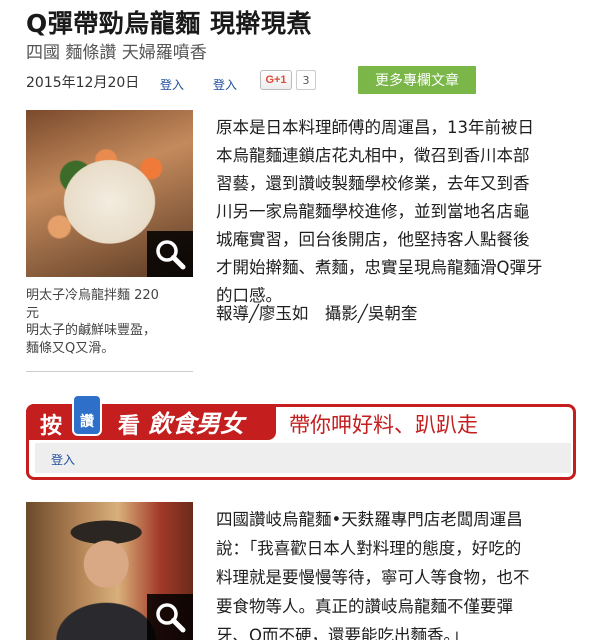 This screenshot has width=602, height=640. I want to click on paragraph-line: 四國讚岐烏龍麵•天麩羅專門店老闆周運昌, so click(369, 519).